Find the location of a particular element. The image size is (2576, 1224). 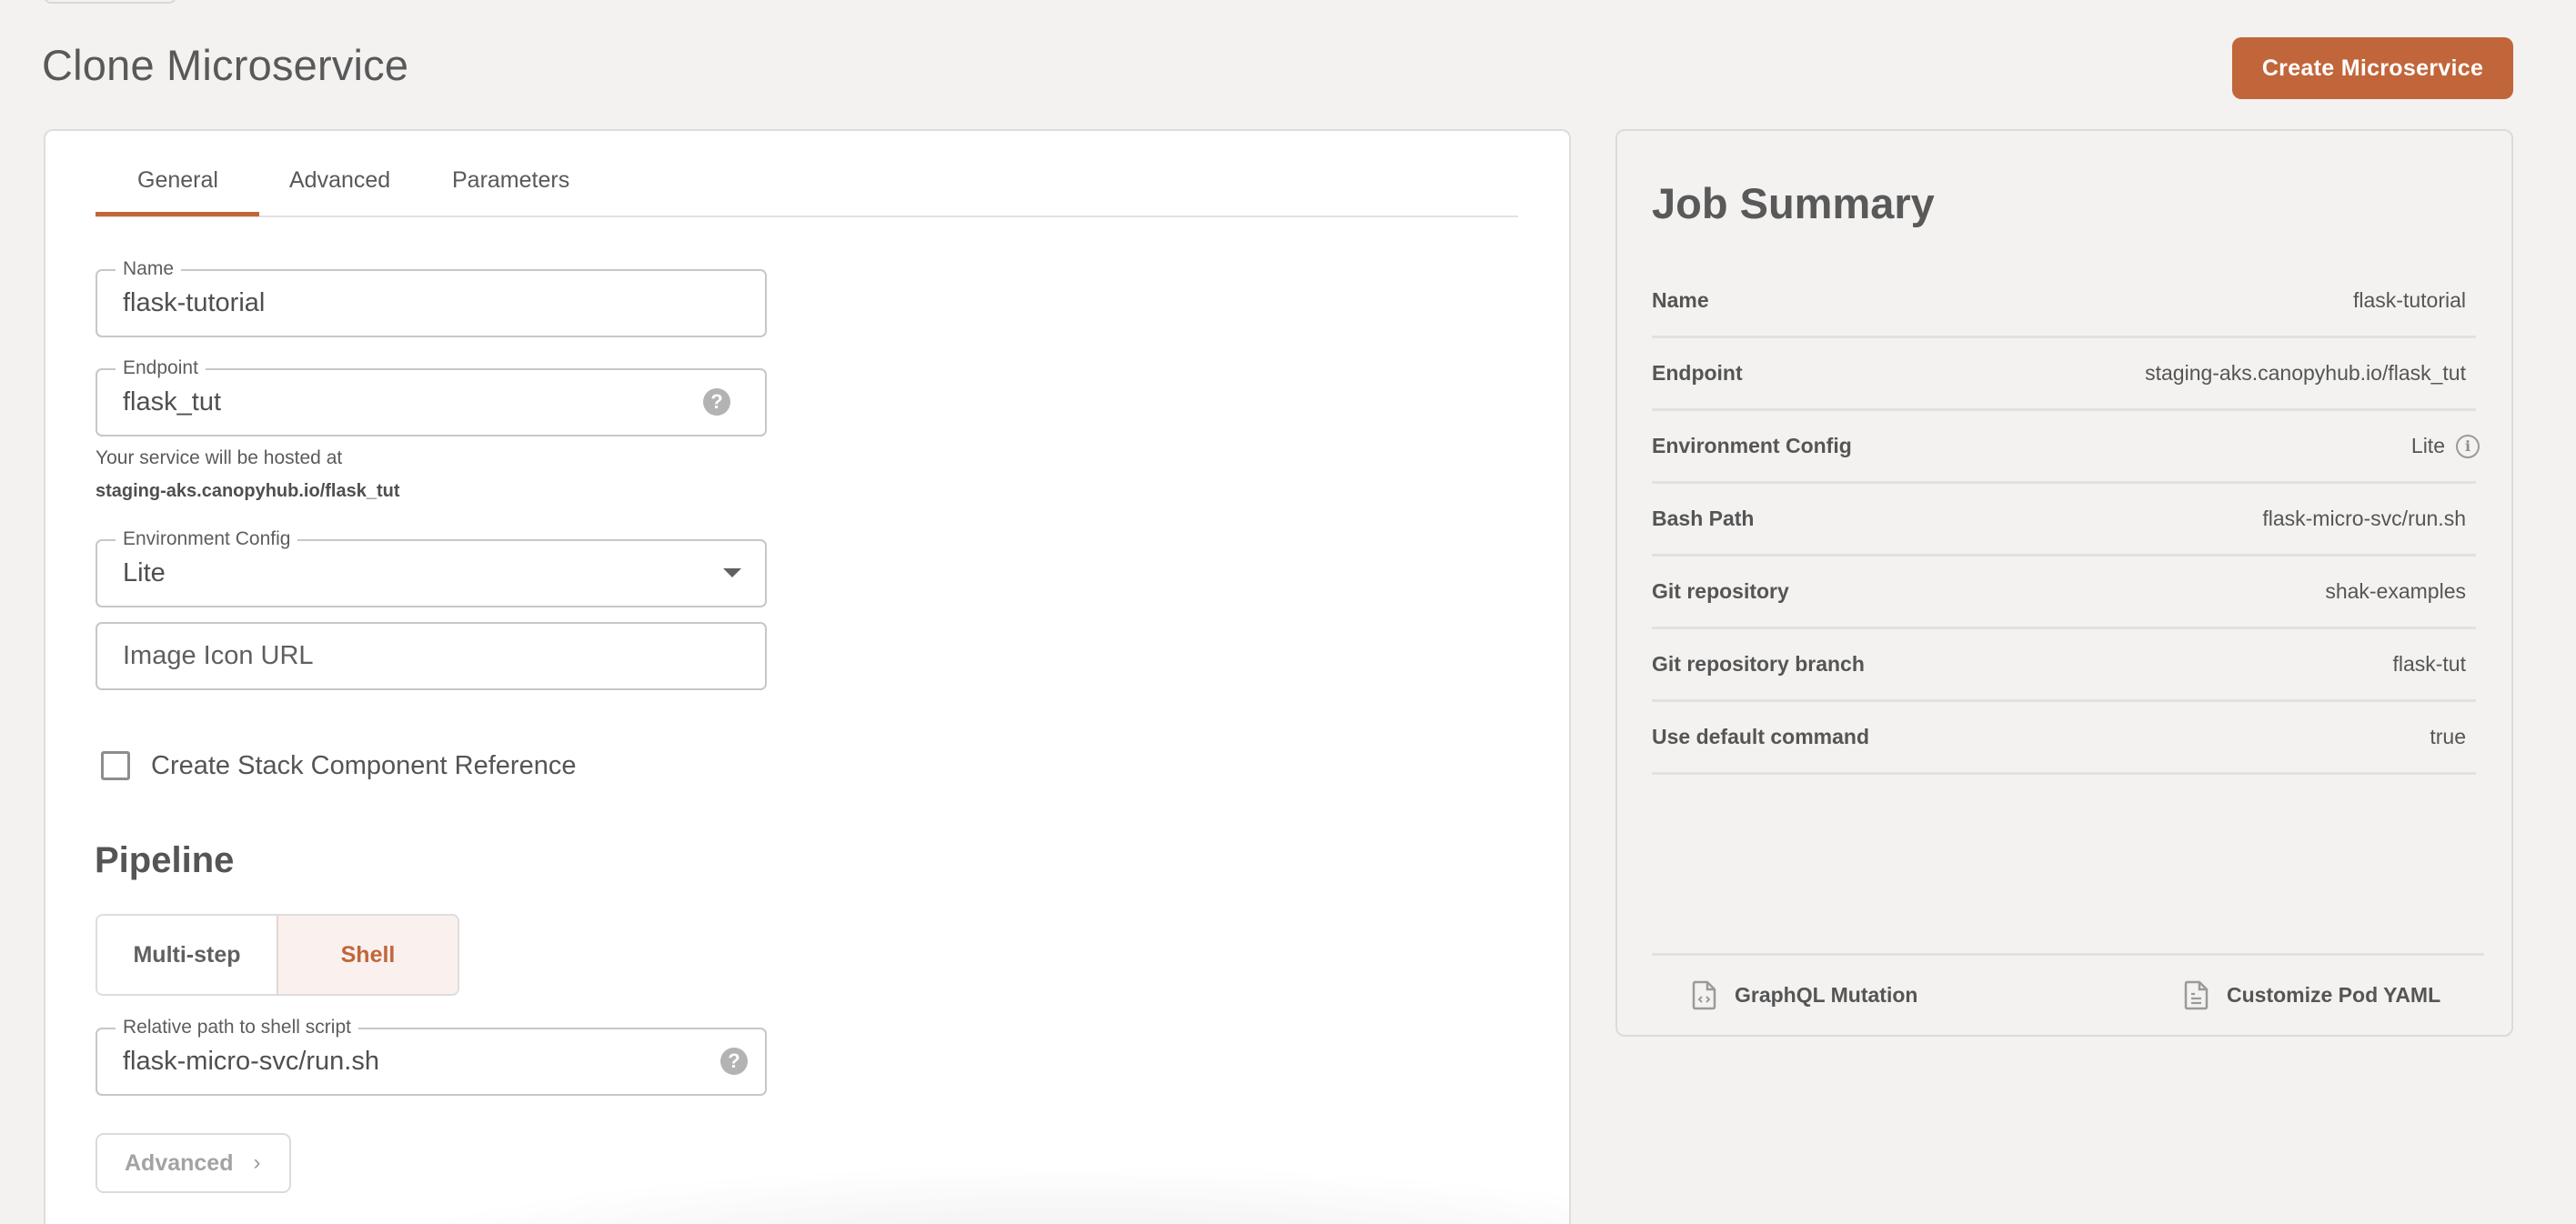

active-tab-indicator is located at coordinates (177, 214).